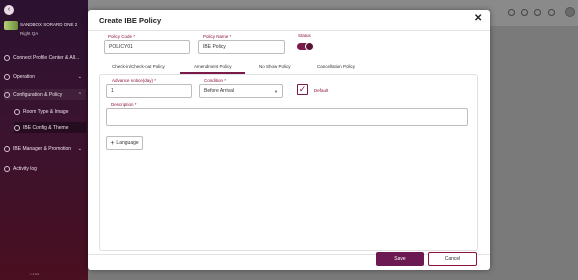 This screenshot has height=280, width=578. What do you see at coordinates (124, 104) in the screenshot?
I see `description-label: Description *` at bounding box center [124, 104].